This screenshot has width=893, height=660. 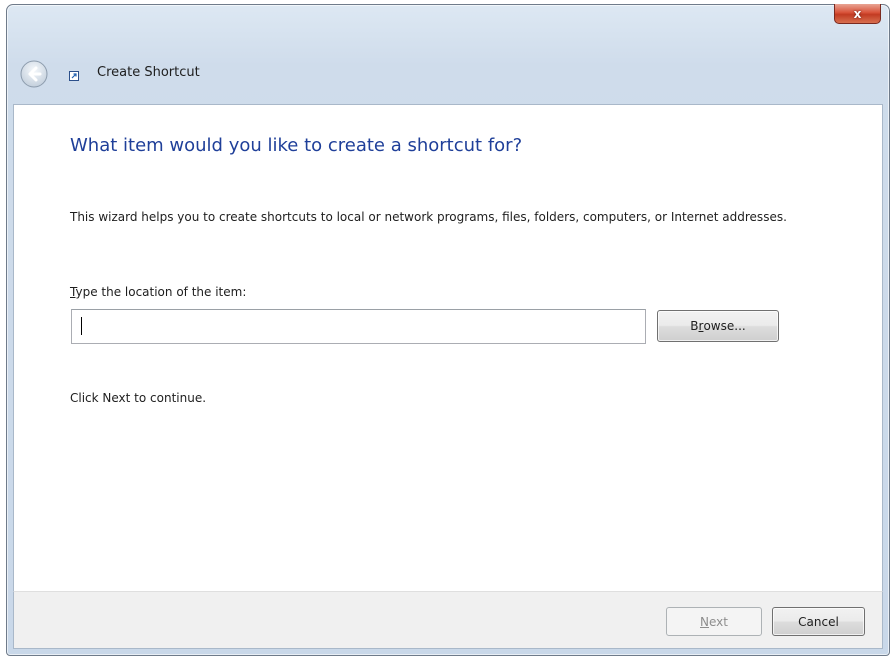 What do you see at coordinates (694, 326) in the screenshot?
I see `browse-label-start: B` at bounding box center [694, 326].